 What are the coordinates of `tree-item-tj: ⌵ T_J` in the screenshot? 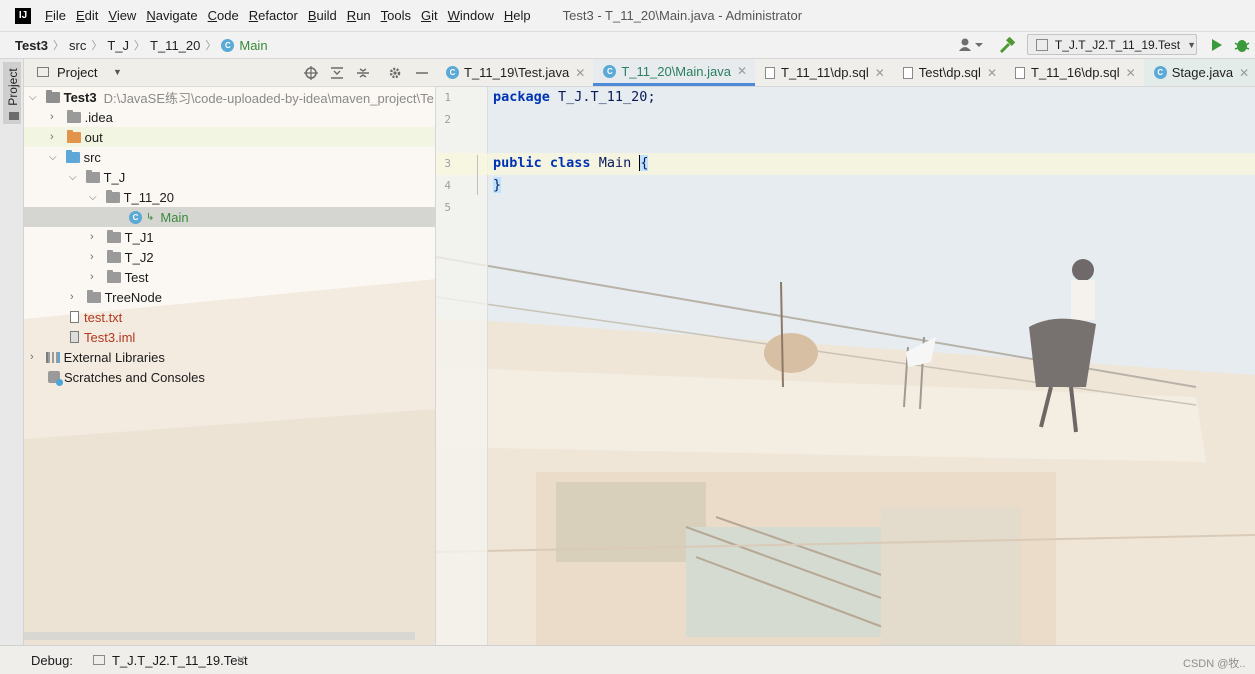 It's located at (229, 177).